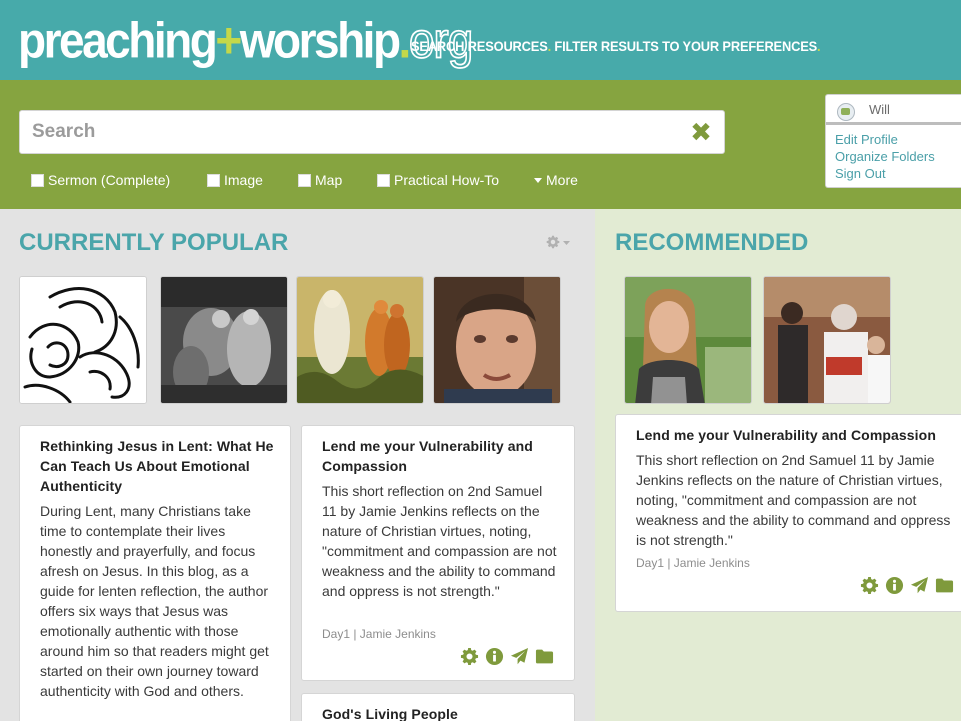 This screenshot has height=721, width=961. I want to click on filter-label: Practical How-To, so click(447, 180).